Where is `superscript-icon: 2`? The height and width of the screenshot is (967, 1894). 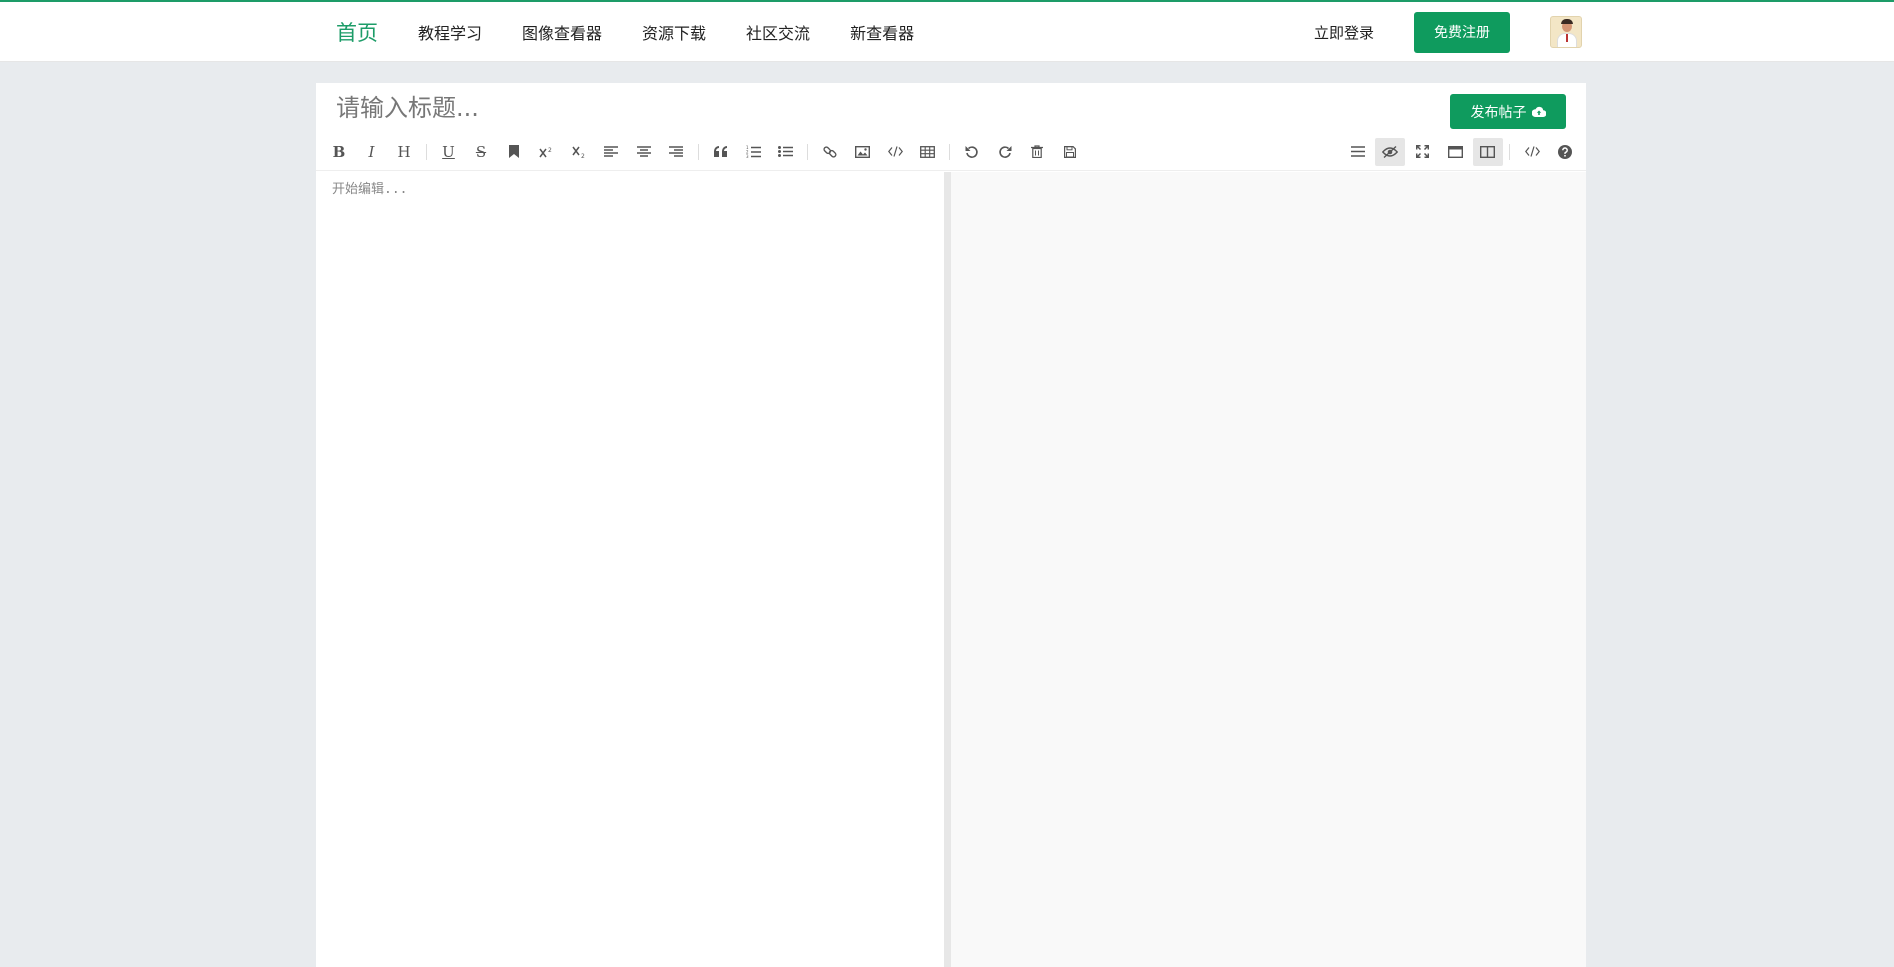 superscript-icon: 2 is located at coordinates (546, 152).